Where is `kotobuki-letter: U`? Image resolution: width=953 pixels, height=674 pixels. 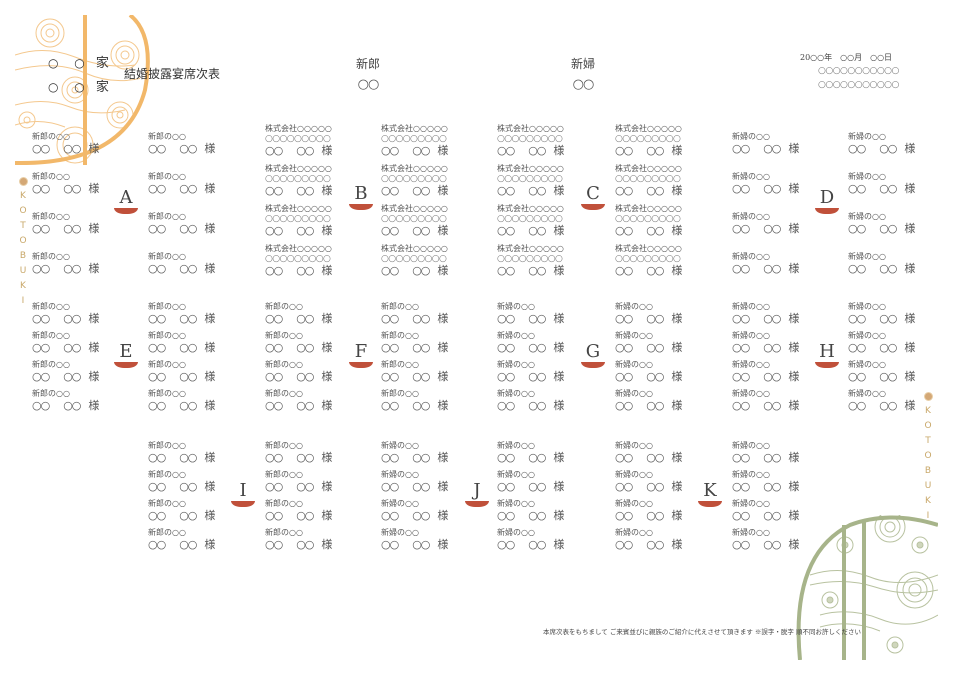
kotobuki-letter: U is located at coordinates (23, 271).